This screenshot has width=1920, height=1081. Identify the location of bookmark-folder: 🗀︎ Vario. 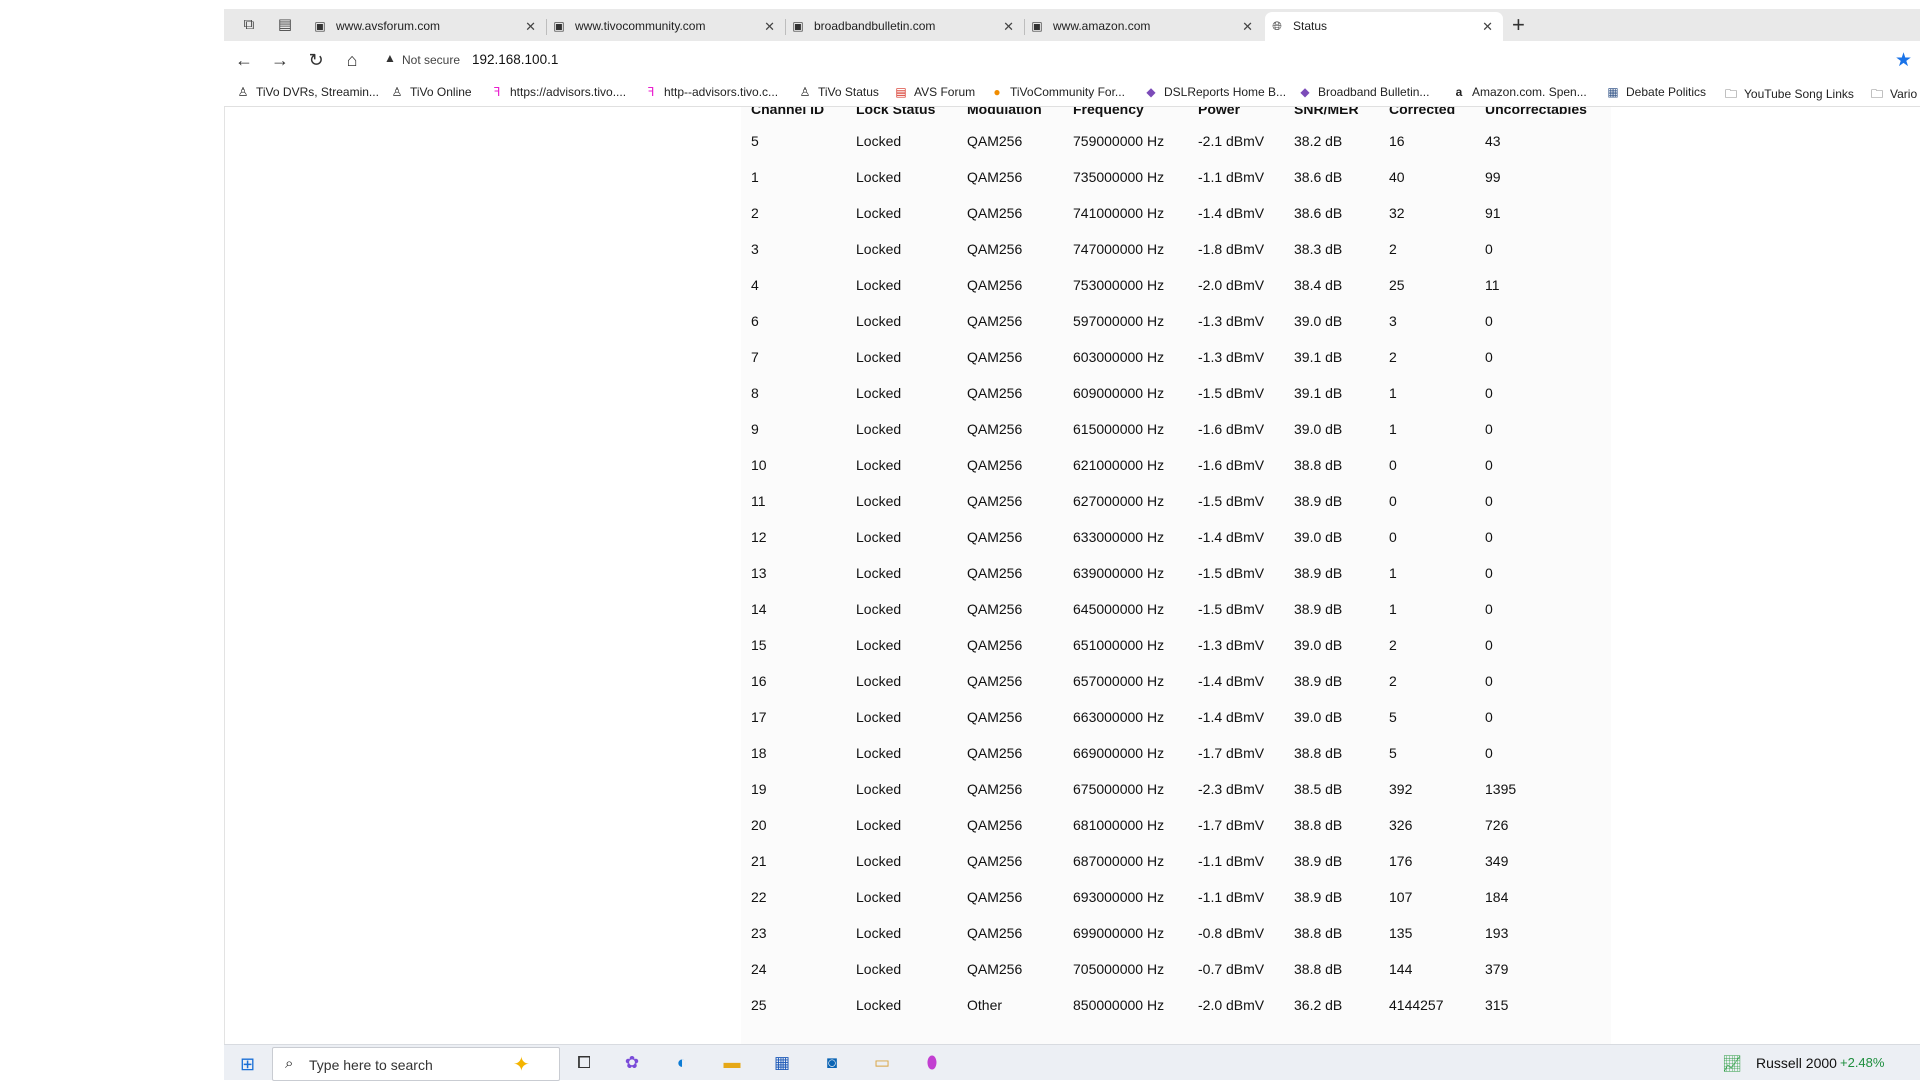
(1893, 95).